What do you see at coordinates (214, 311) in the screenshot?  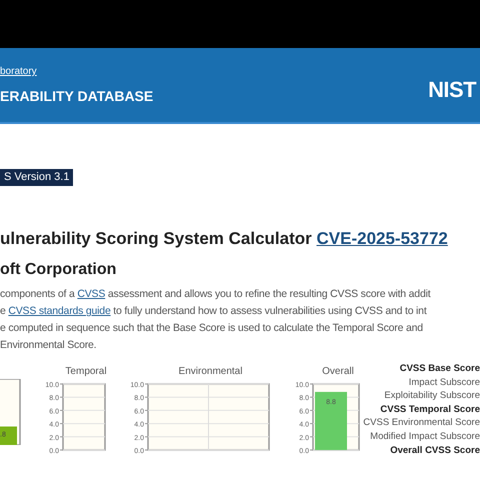 I see `intro-text: e CVSS standards guide to fully understand how to assess vulnerabilities using CVSS and to int` at bounding box center [214, 311].